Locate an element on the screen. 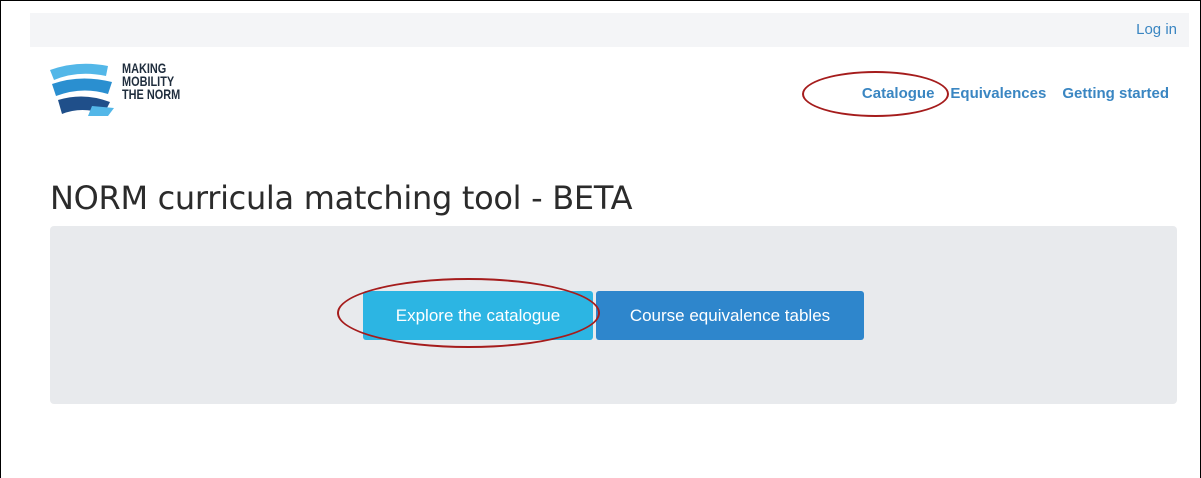 Image resolution: width=1201 pixels, height=478 pixels. nav-item-getting-started: Getting started is located at coordinates (1115, 93).